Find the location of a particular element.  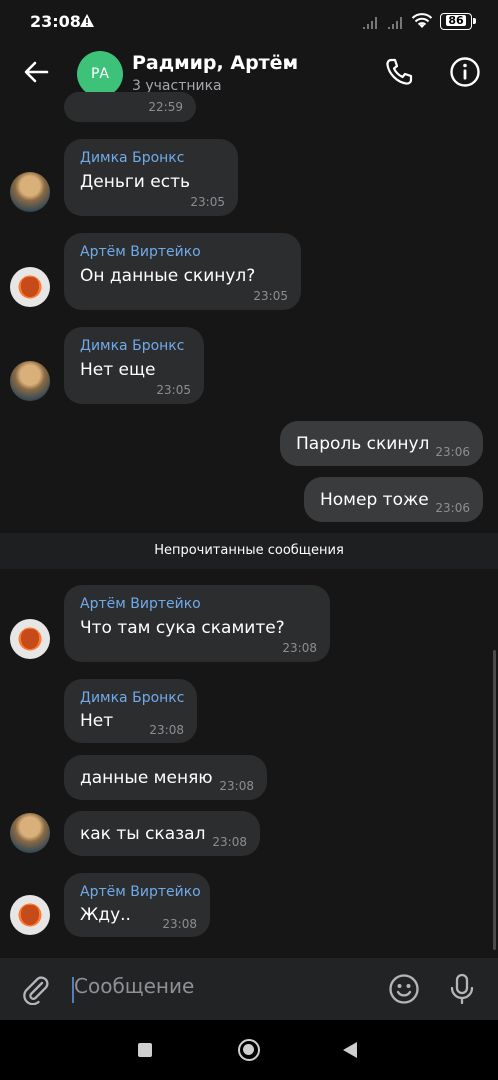

chat-title: Радмир, Артём is located at coordinates (215, 63).